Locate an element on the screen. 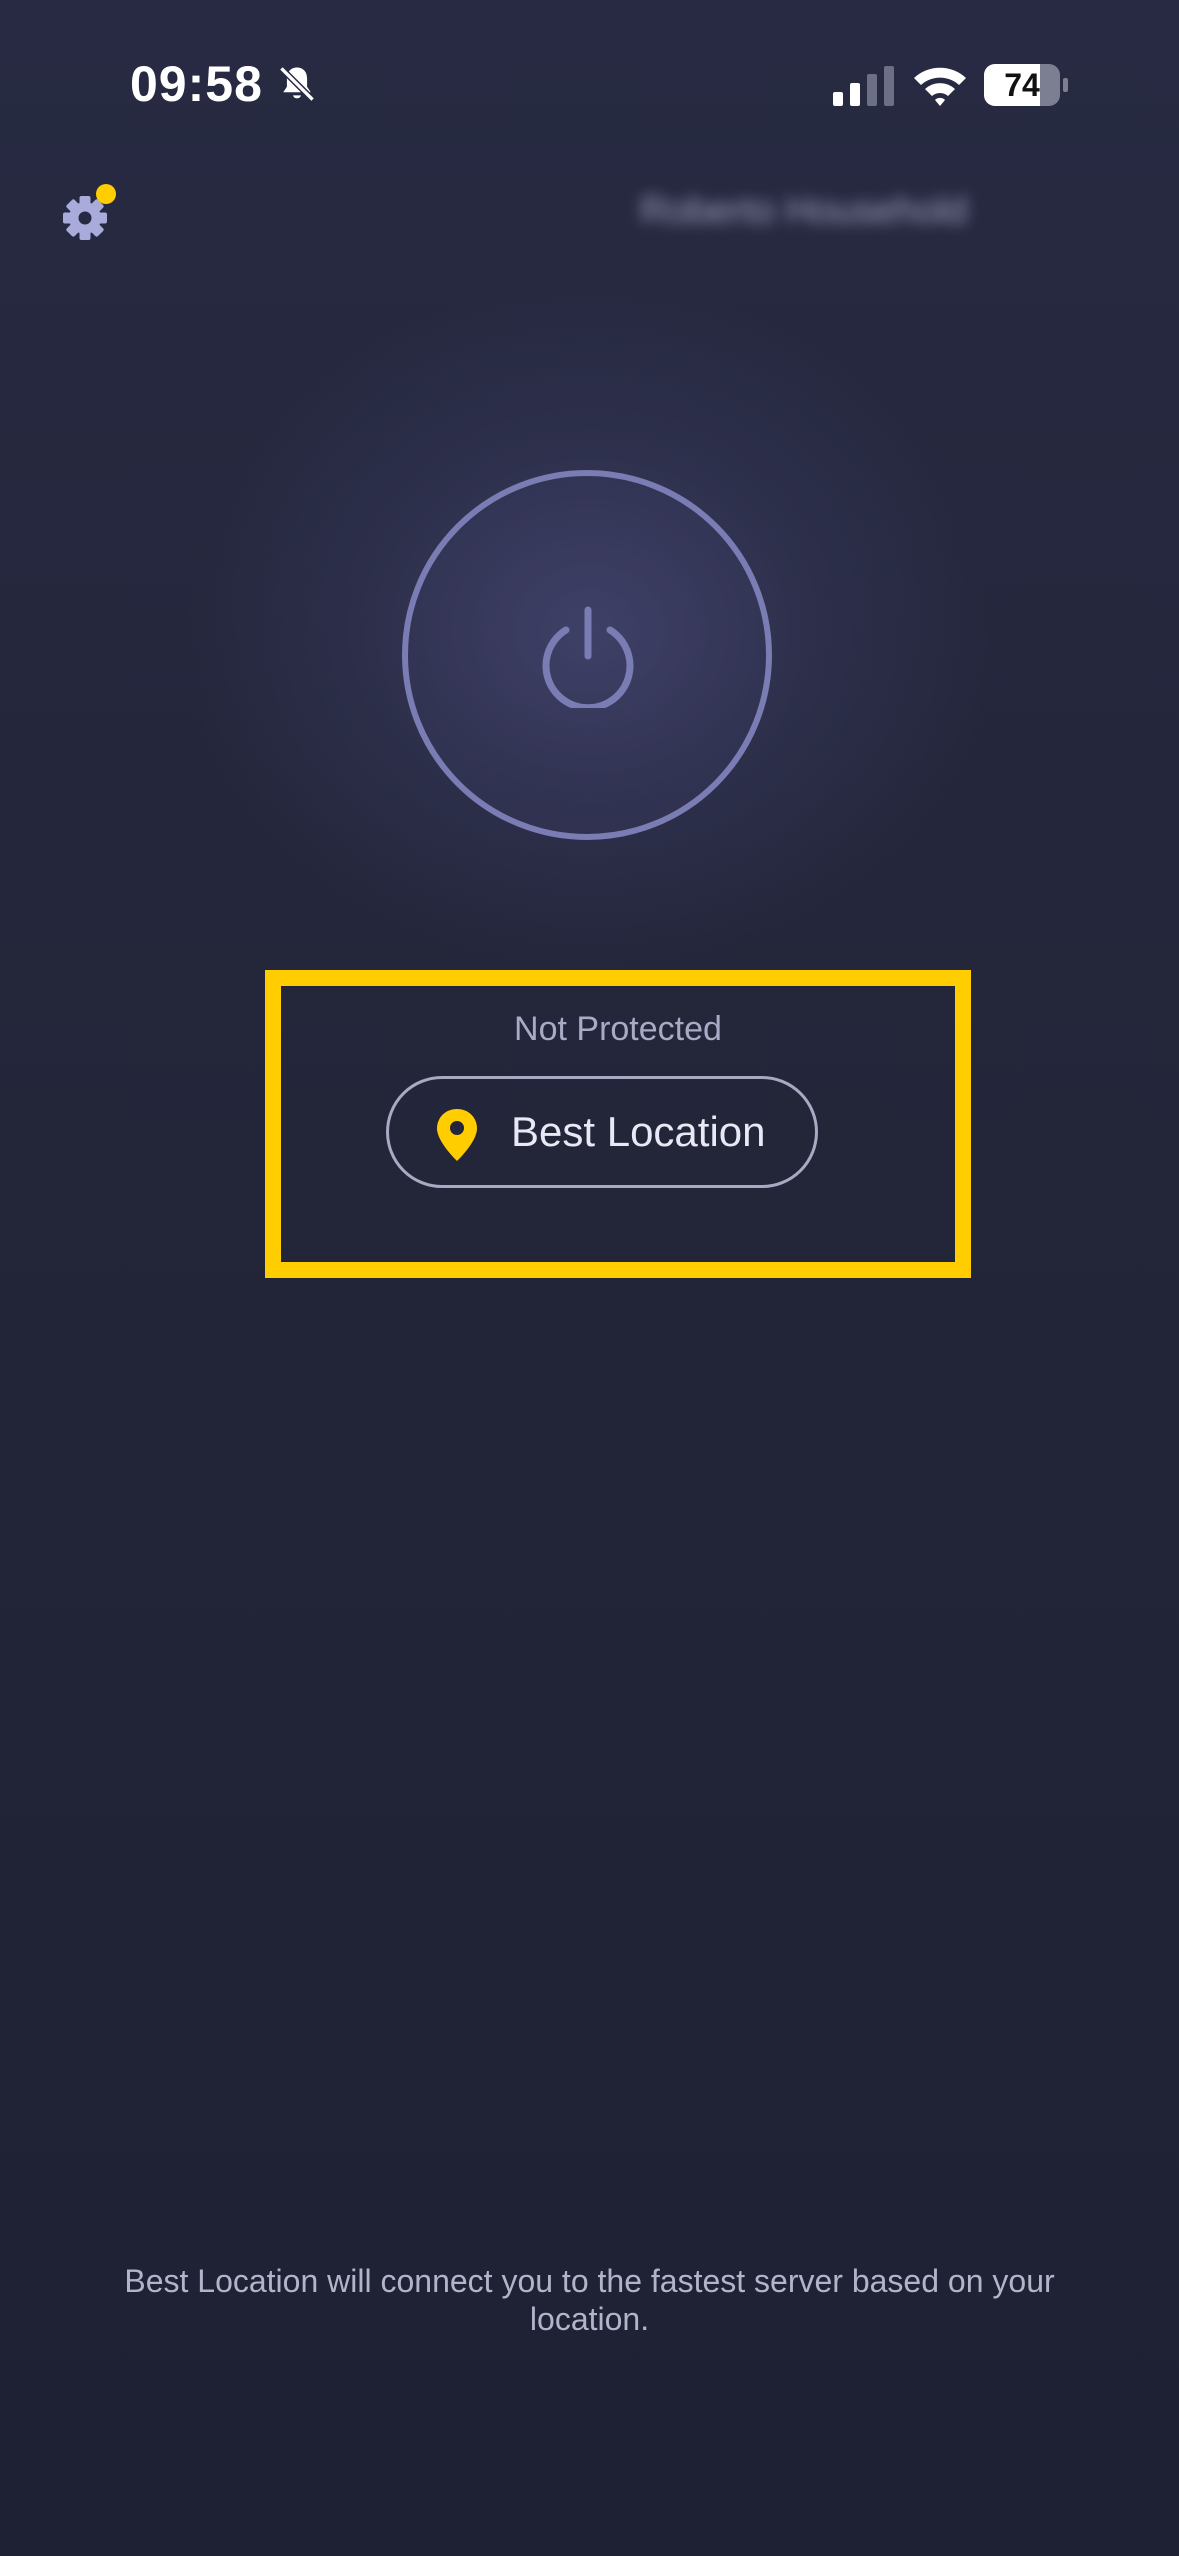 This screenshot has width=1179, height=2556. status-bar: 09:58 74 is located at coordinates (589, 85).